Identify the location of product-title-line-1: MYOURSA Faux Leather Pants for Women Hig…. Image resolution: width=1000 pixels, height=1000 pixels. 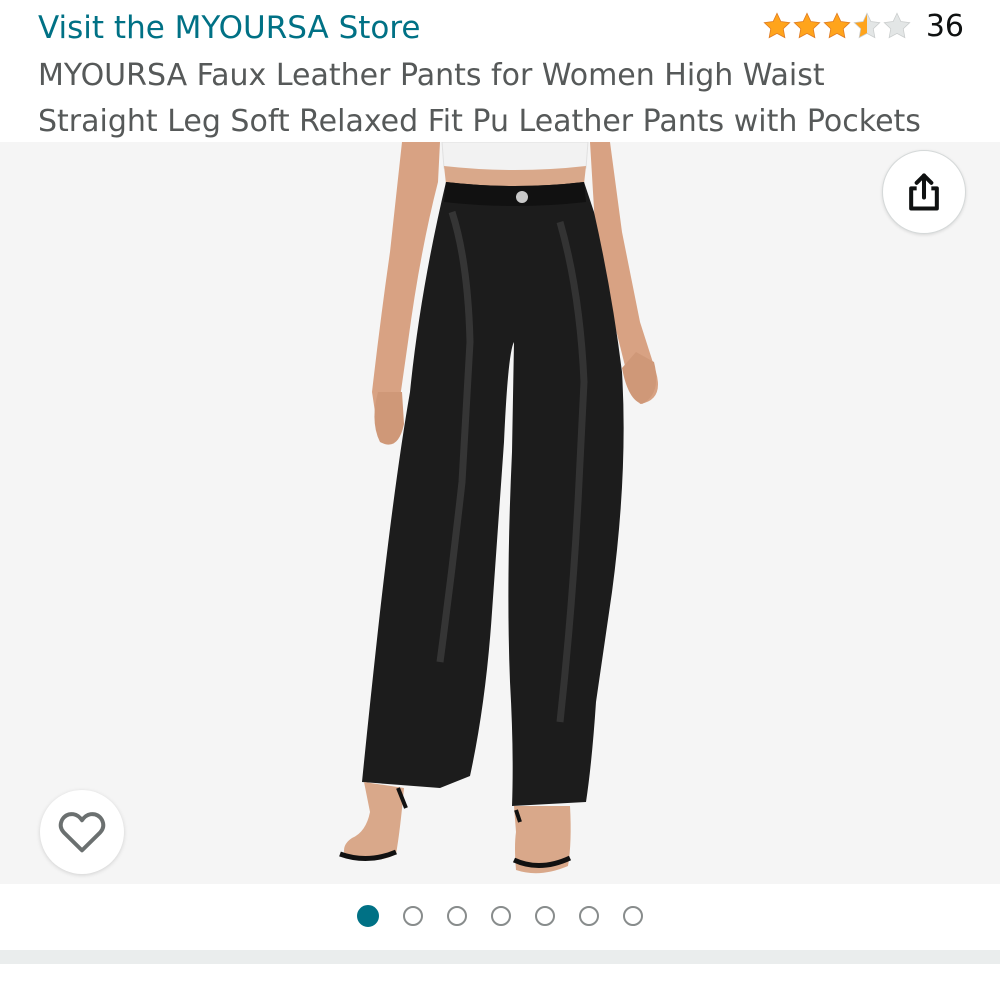
(431, 75).